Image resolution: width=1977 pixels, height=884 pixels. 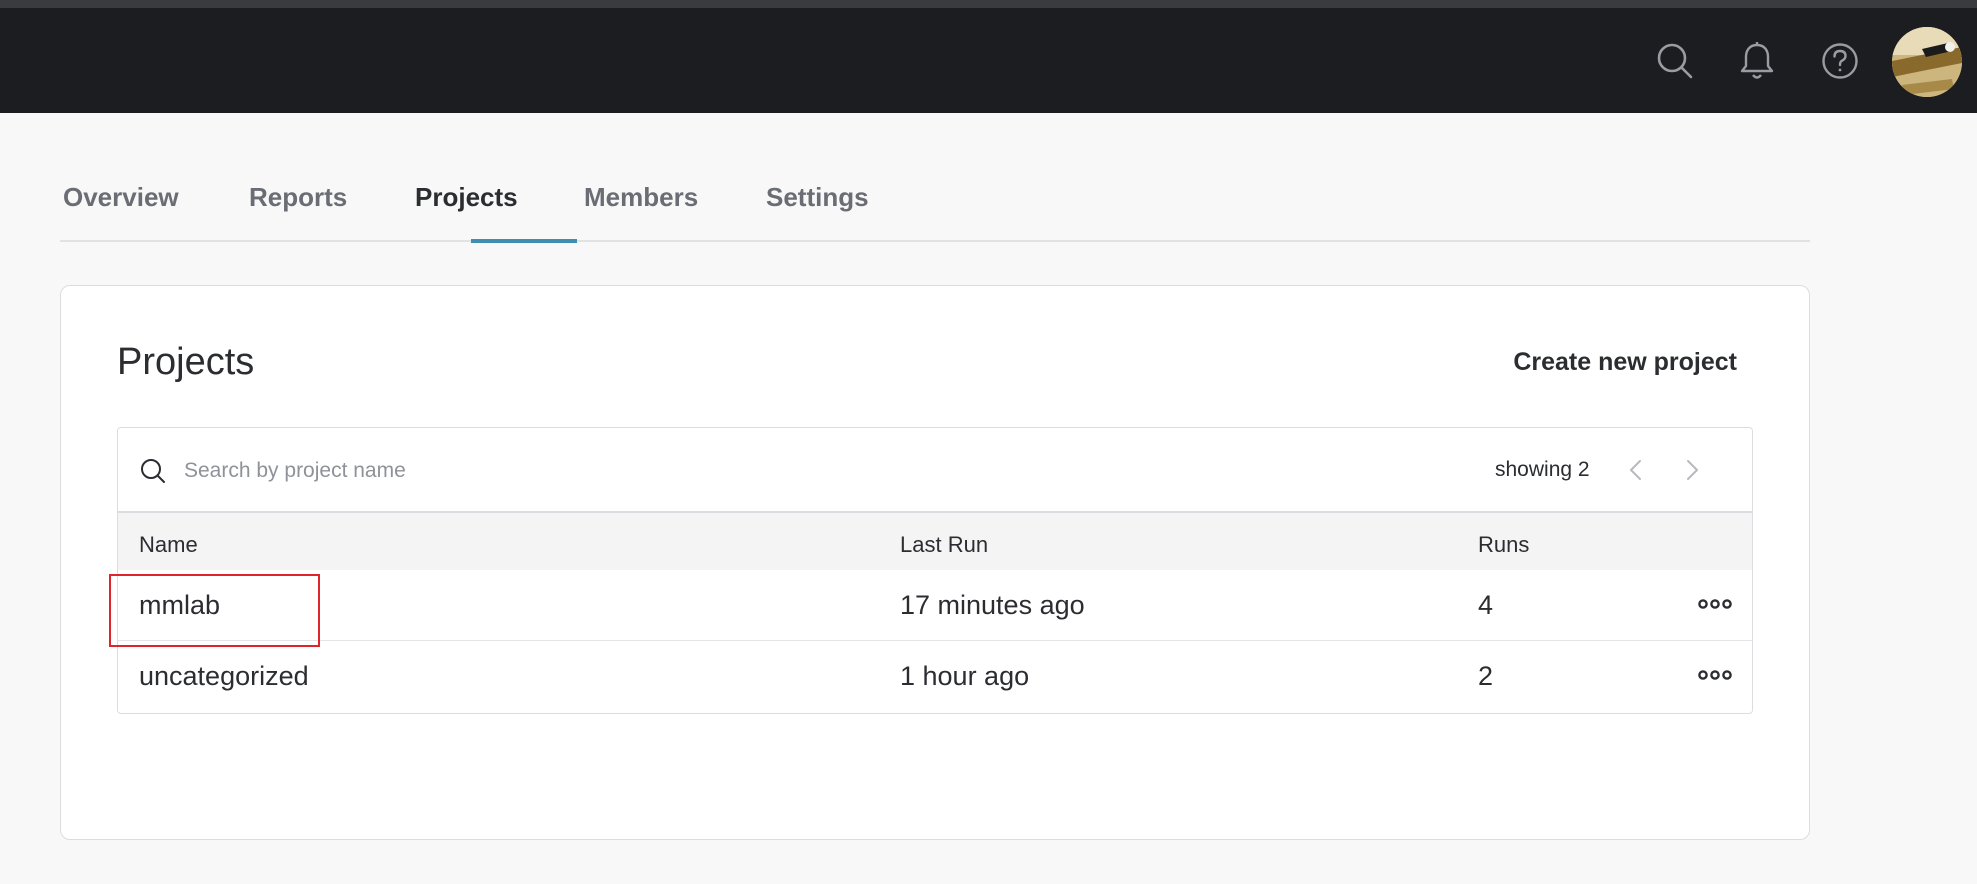 I want to click on table-search-bar: showing 2, so click(x=935, y=470).